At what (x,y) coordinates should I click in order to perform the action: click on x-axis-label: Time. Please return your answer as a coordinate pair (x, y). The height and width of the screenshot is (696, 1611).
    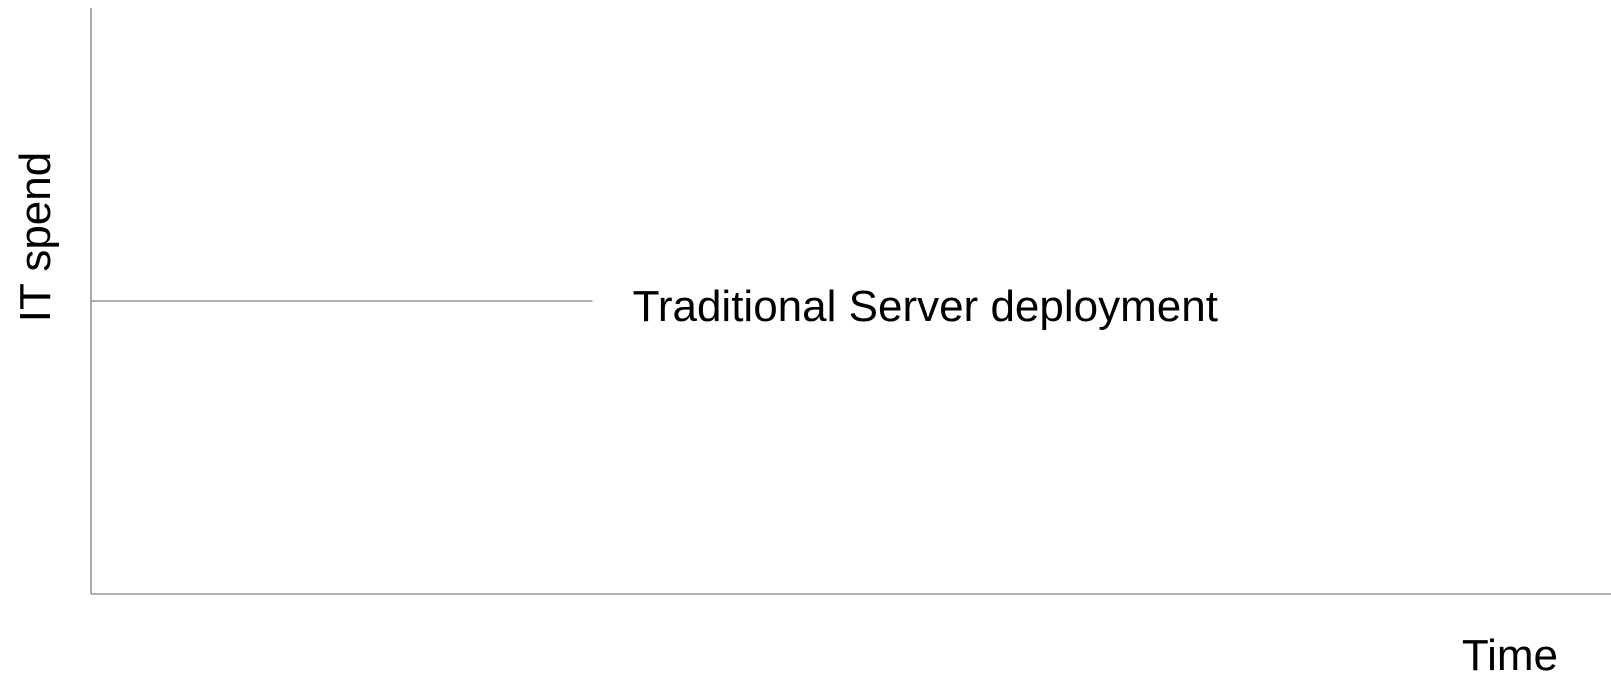
    Looking at the image, I should click on (1510, 655).